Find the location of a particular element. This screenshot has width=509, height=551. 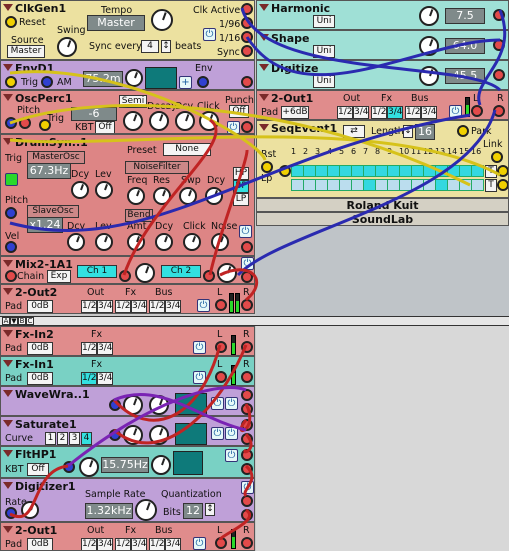

nf-freq-knob is located at coordinates (136, 196).